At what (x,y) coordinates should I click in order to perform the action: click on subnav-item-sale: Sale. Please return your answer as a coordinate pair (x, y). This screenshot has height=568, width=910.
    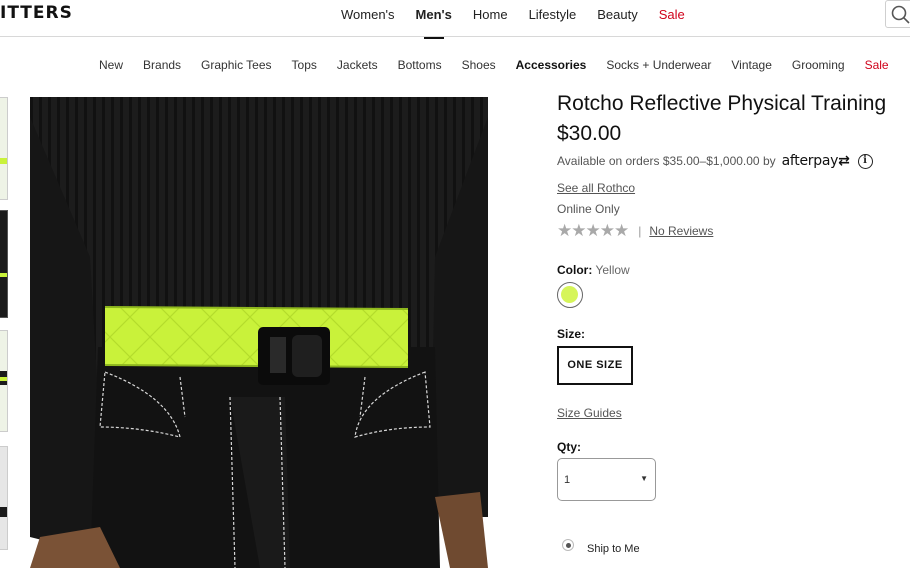
    Looking at the image, I should click on (877, 65).